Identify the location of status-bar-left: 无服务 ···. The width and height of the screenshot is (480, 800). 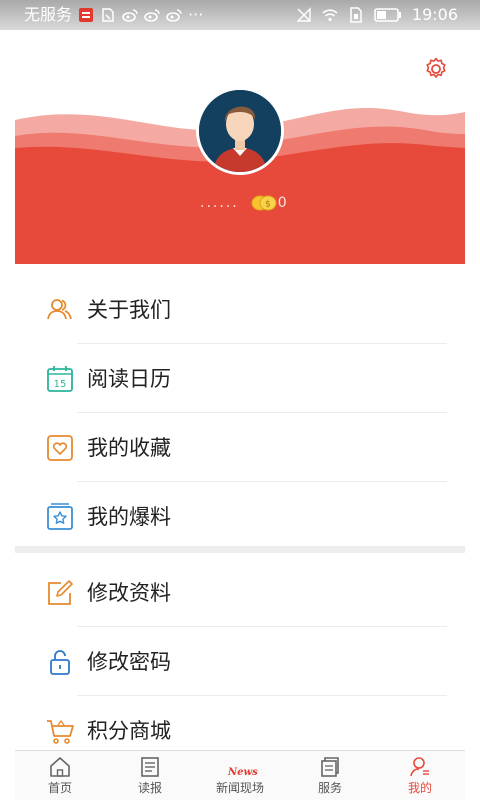
(113, 15).